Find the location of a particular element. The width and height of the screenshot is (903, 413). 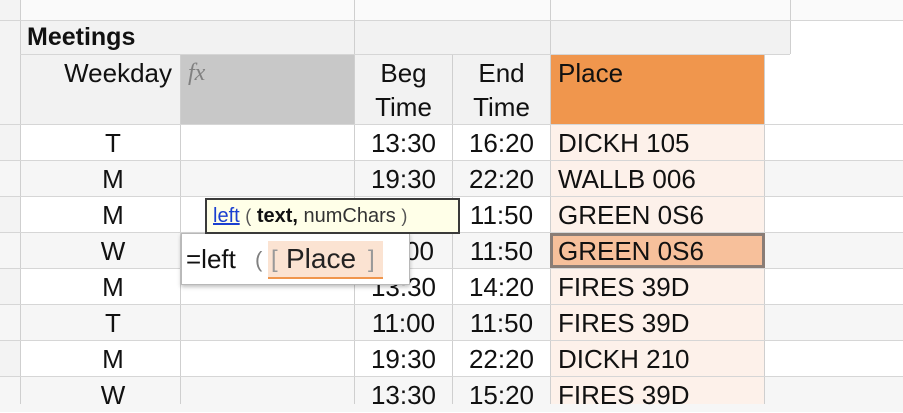

fx-header-cell is located at coordinates (267, 89).